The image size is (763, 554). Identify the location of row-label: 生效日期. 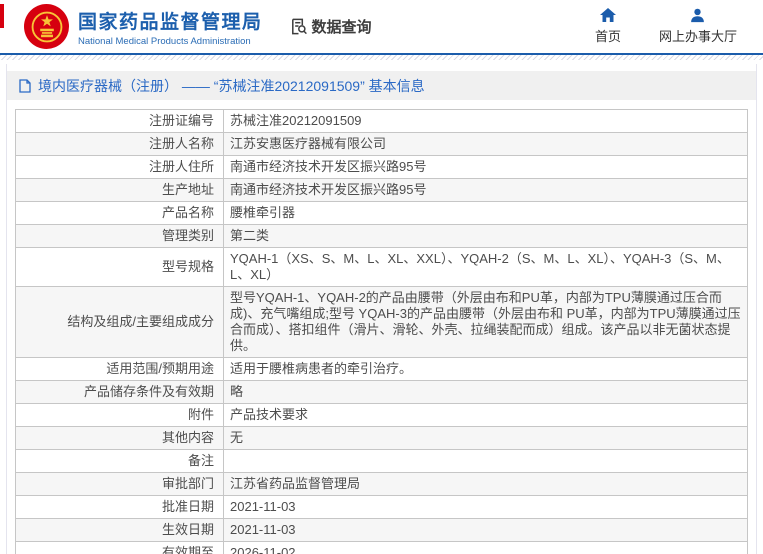
(120, 530).